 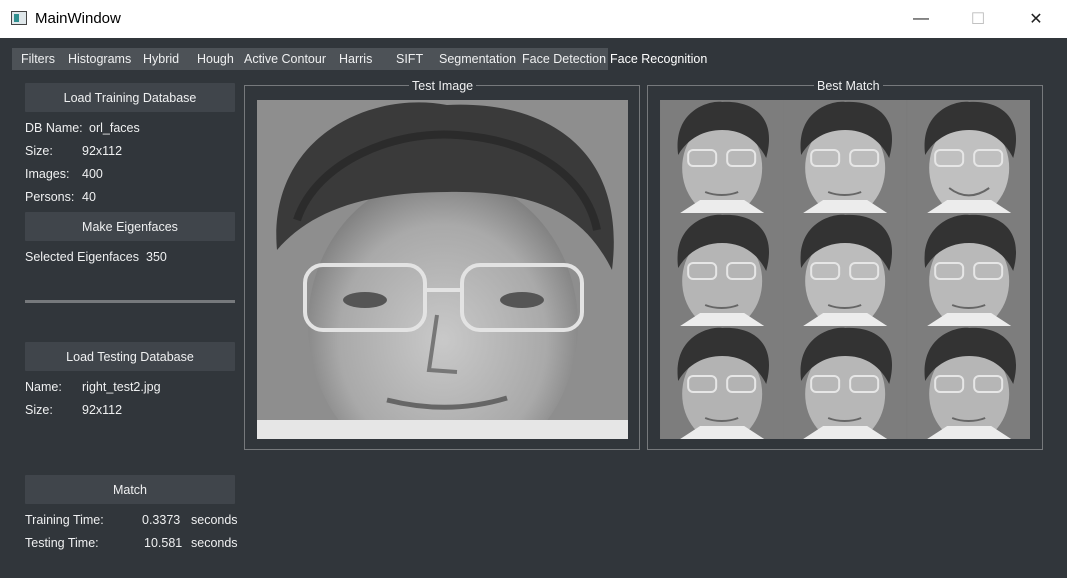 What do you see at coordinates (921, 19) in the screenshot?
I see `minimize-button: —` at bounding box center [921, 19].